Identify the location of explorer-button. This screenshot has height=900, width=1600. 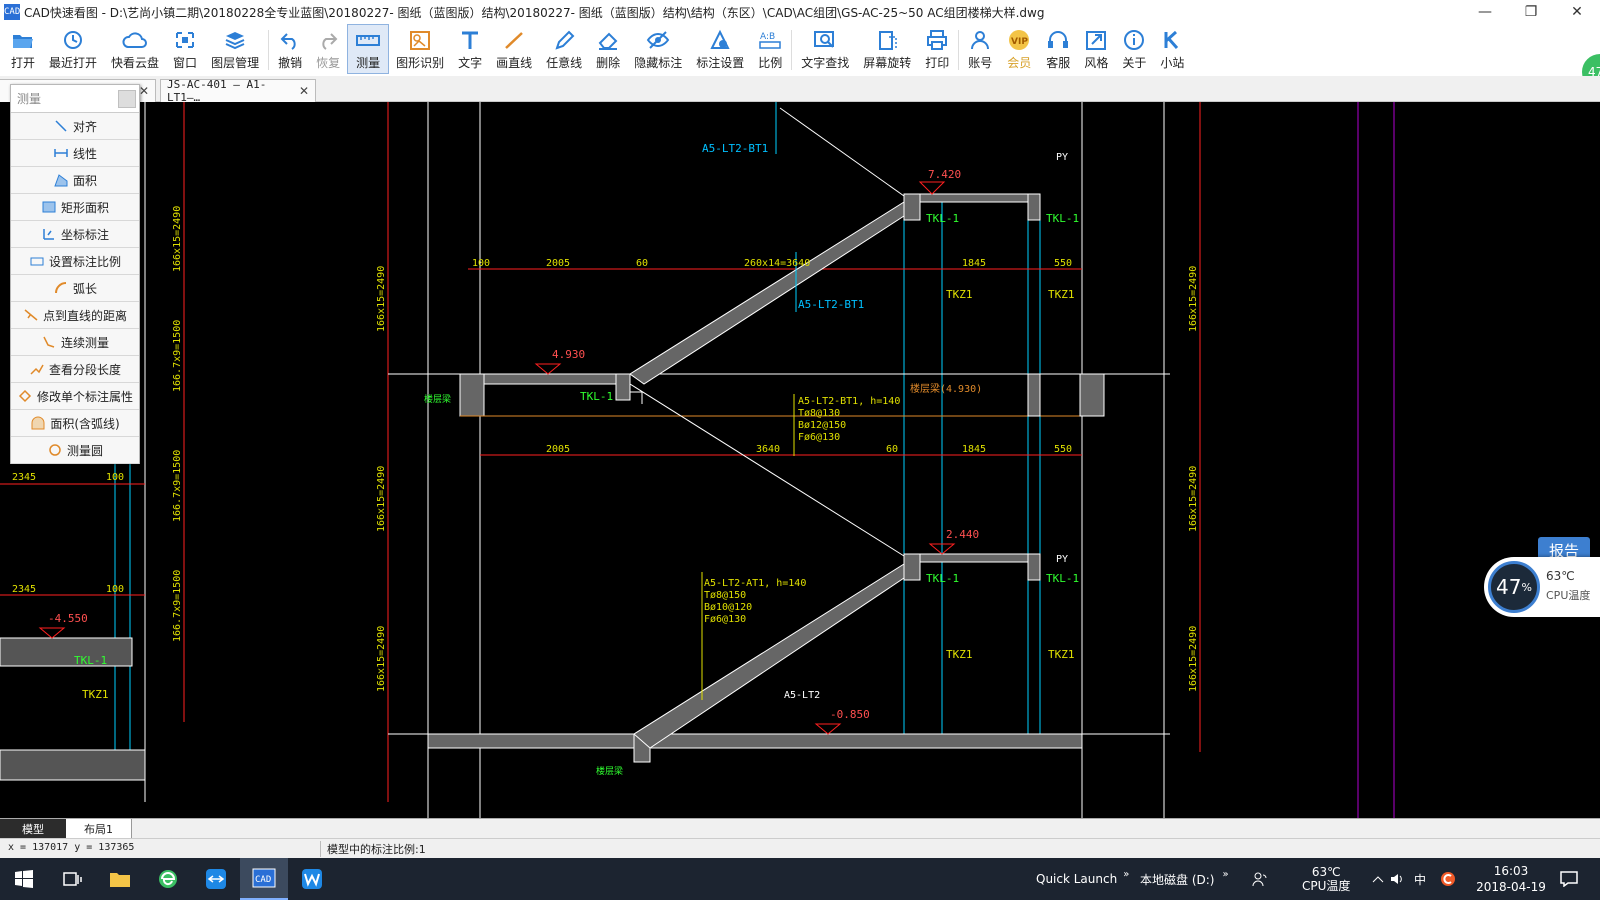
(120, 879).